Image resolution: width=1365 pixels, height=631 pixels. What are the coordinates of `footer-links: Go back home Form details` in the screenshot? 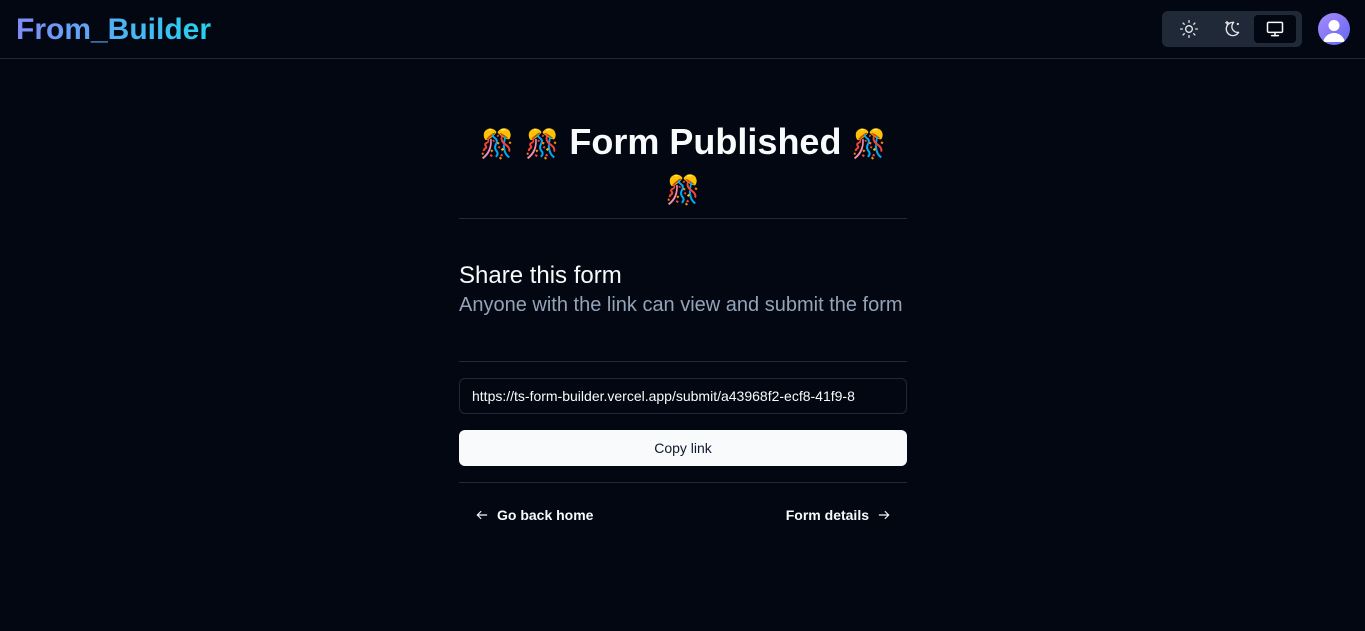 It's located at (683, 517).